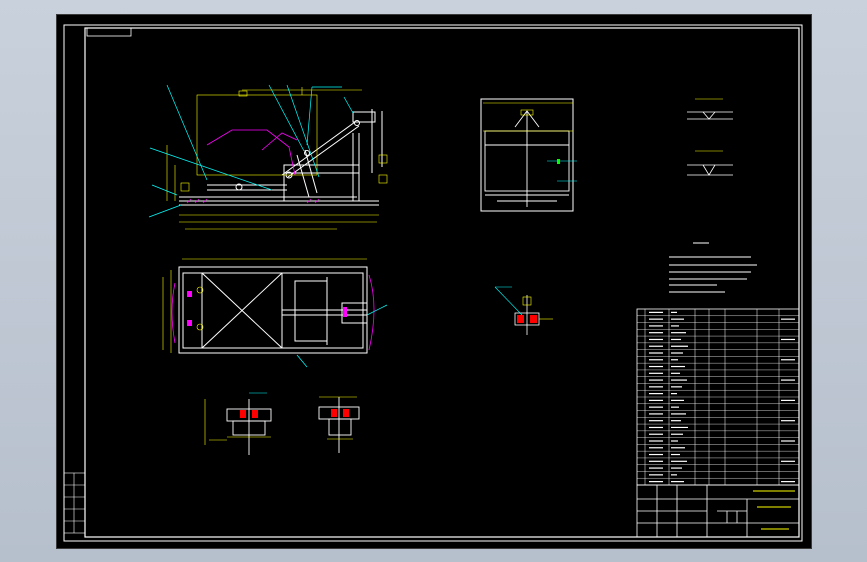 Image resolution: width=867 pixels, height=562 pixels. What do you see at coordinates (713, 267) in the screenshot?
I see `technical-requirements` at bounding box center [713, 267].